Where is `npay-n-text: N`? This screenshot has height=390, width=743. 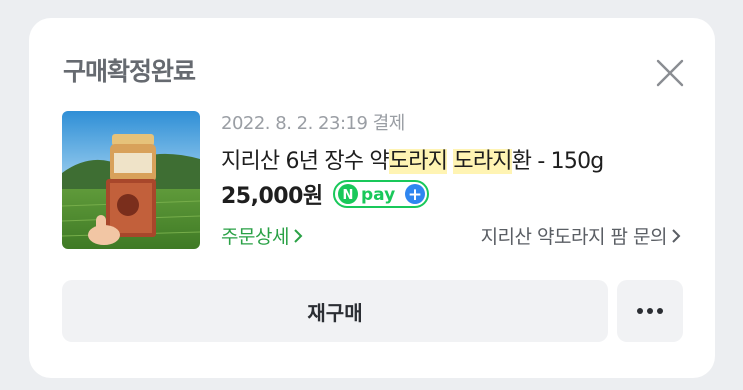 npay-n-text: N is located at coordinates (347, 195).